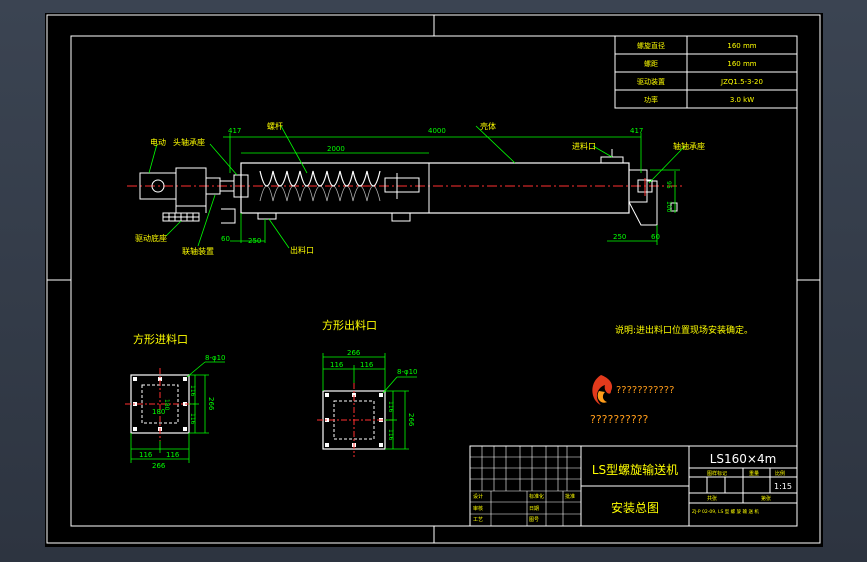 Image resolution: width=867 pixels, height=562 pixels. What do you see at coordinates (743, 459) in the screenshot?
I see `tb-model: LS160×4m` at bounding box center [743, 459].